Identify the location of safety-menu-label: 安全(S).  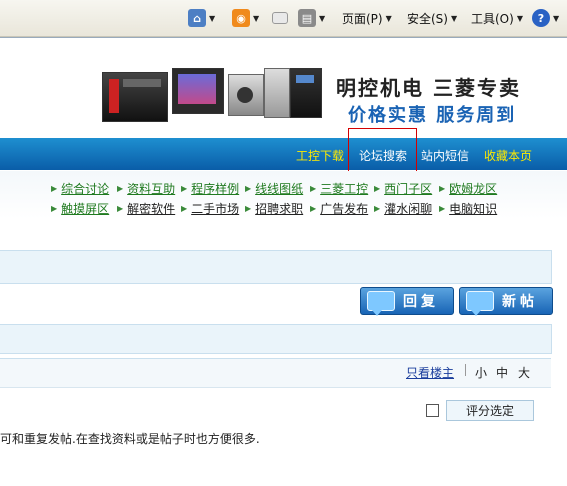
(427, 18).